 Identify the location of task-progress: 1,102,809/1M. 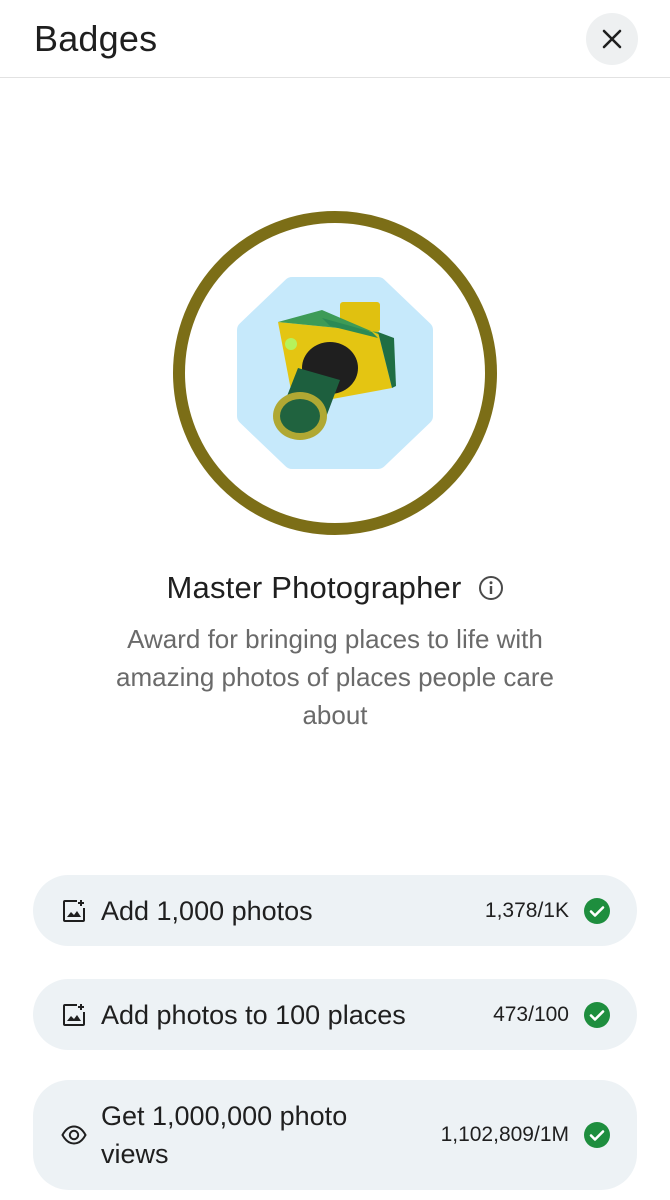
(504, 1134).